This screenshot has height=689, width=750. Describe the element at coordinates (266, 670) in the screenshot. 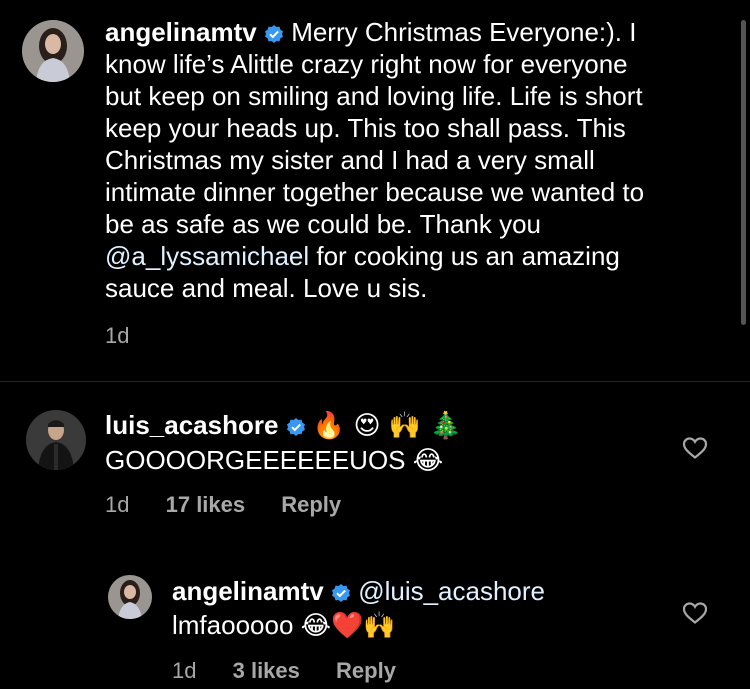

I see `reply-likes: 3 likes` at that location.